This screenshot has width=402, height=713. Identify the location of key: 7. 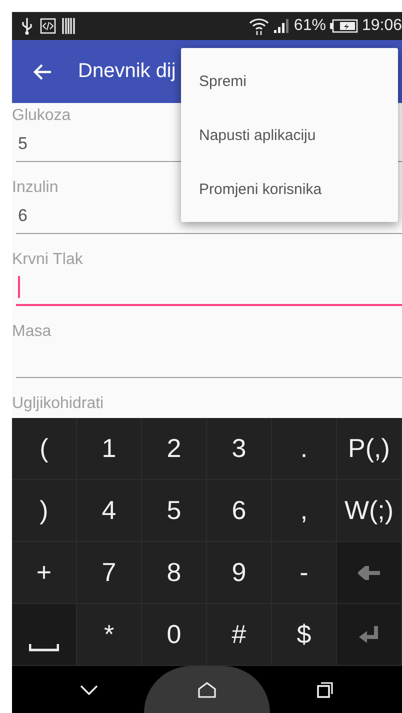
(109, 573).